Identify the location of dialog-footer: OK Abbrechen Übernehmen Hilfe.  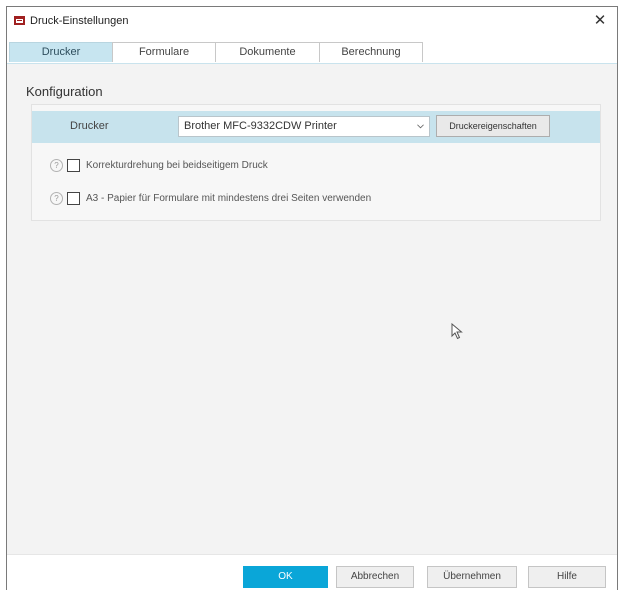
(312, 573).